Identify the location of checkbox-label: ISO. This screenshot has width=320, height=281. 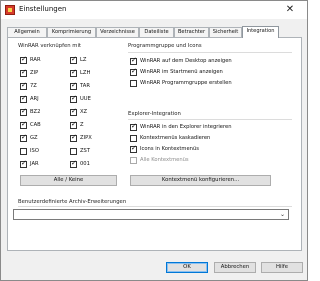
(34, 151).